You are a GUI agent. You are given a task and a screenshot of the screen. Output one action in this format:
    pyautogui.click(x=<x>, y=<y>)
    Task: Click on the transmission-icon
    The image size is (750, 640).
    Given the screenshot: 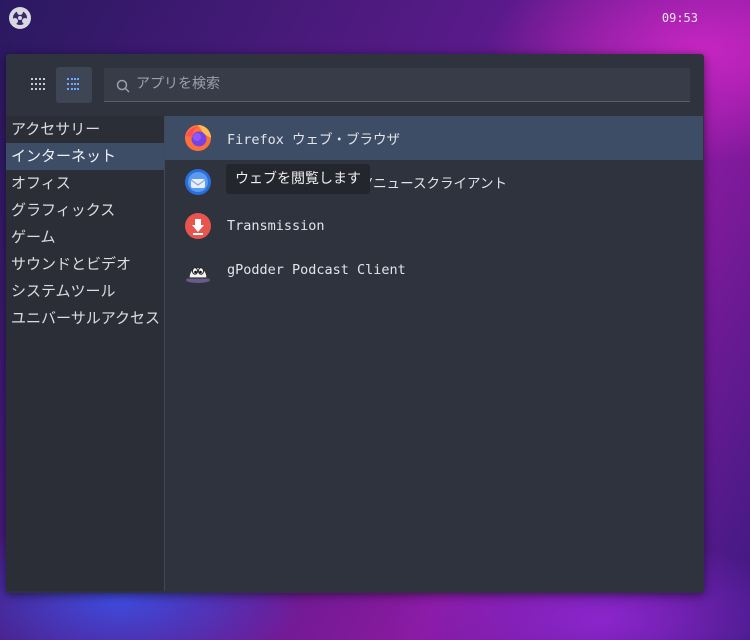 What is the action you would take?
    pyautogui.click(x=198, y=226)
    